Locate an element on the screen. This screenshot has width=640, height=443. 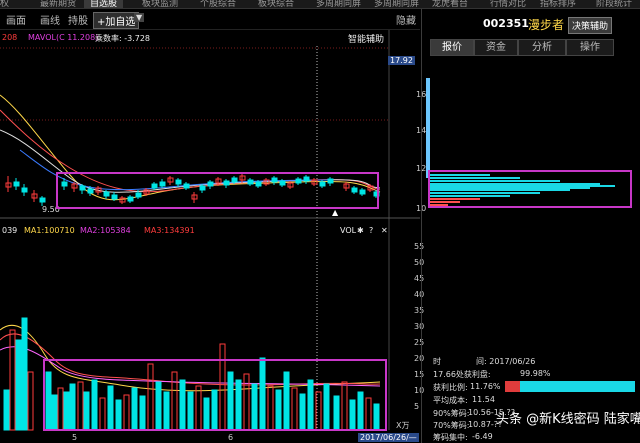
vol-ma-magenta is located at coordinates (190, 366).